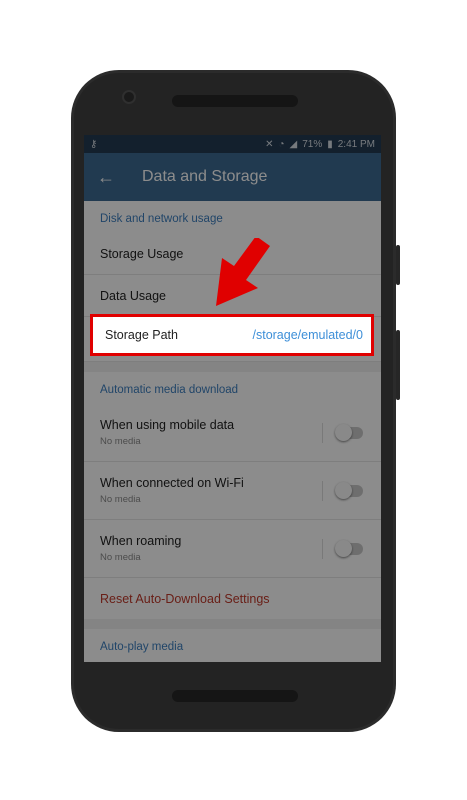 The width and height of the screenshot is (467, 800). What do you see at coordinates (129, 97) in the screenshot?
I see `front-camera` at bounding box center [129, 97].